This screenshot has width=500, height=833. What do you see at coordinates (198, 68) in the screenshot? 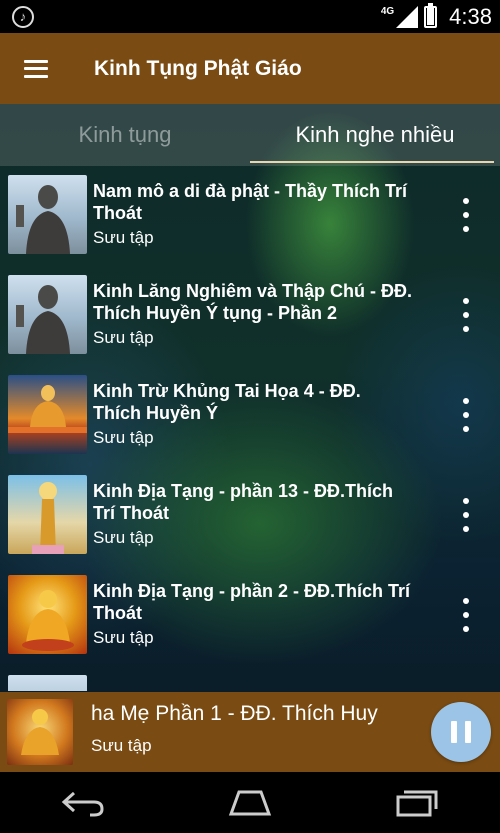
I see `app-title: Kinh Tụng Phật Giáo` at bounding box center [198, 68].